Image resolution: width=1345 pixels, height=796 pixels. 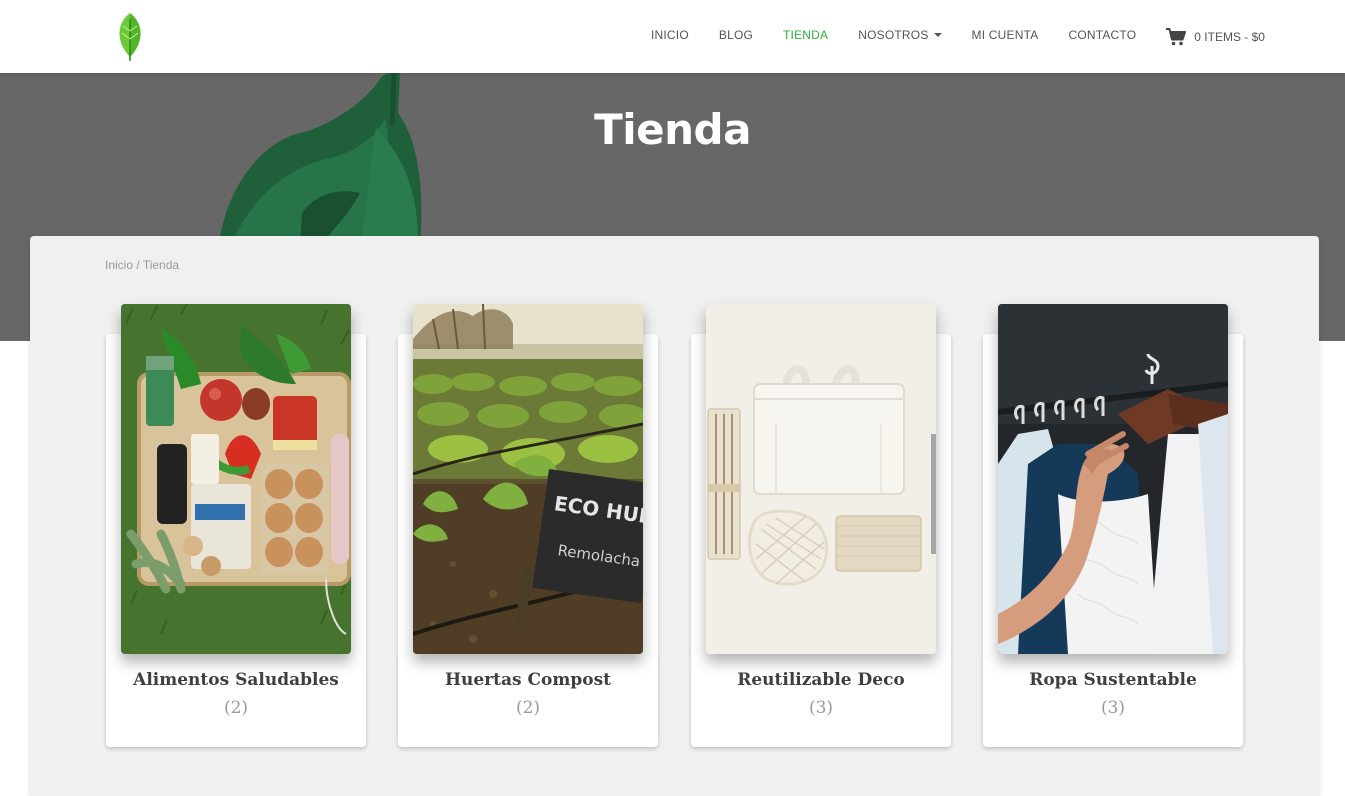 What do you see at coordinates (528, 680) in the screenshot?
I see `category-name: Huertas Compost` at bounding box center [528, 680].